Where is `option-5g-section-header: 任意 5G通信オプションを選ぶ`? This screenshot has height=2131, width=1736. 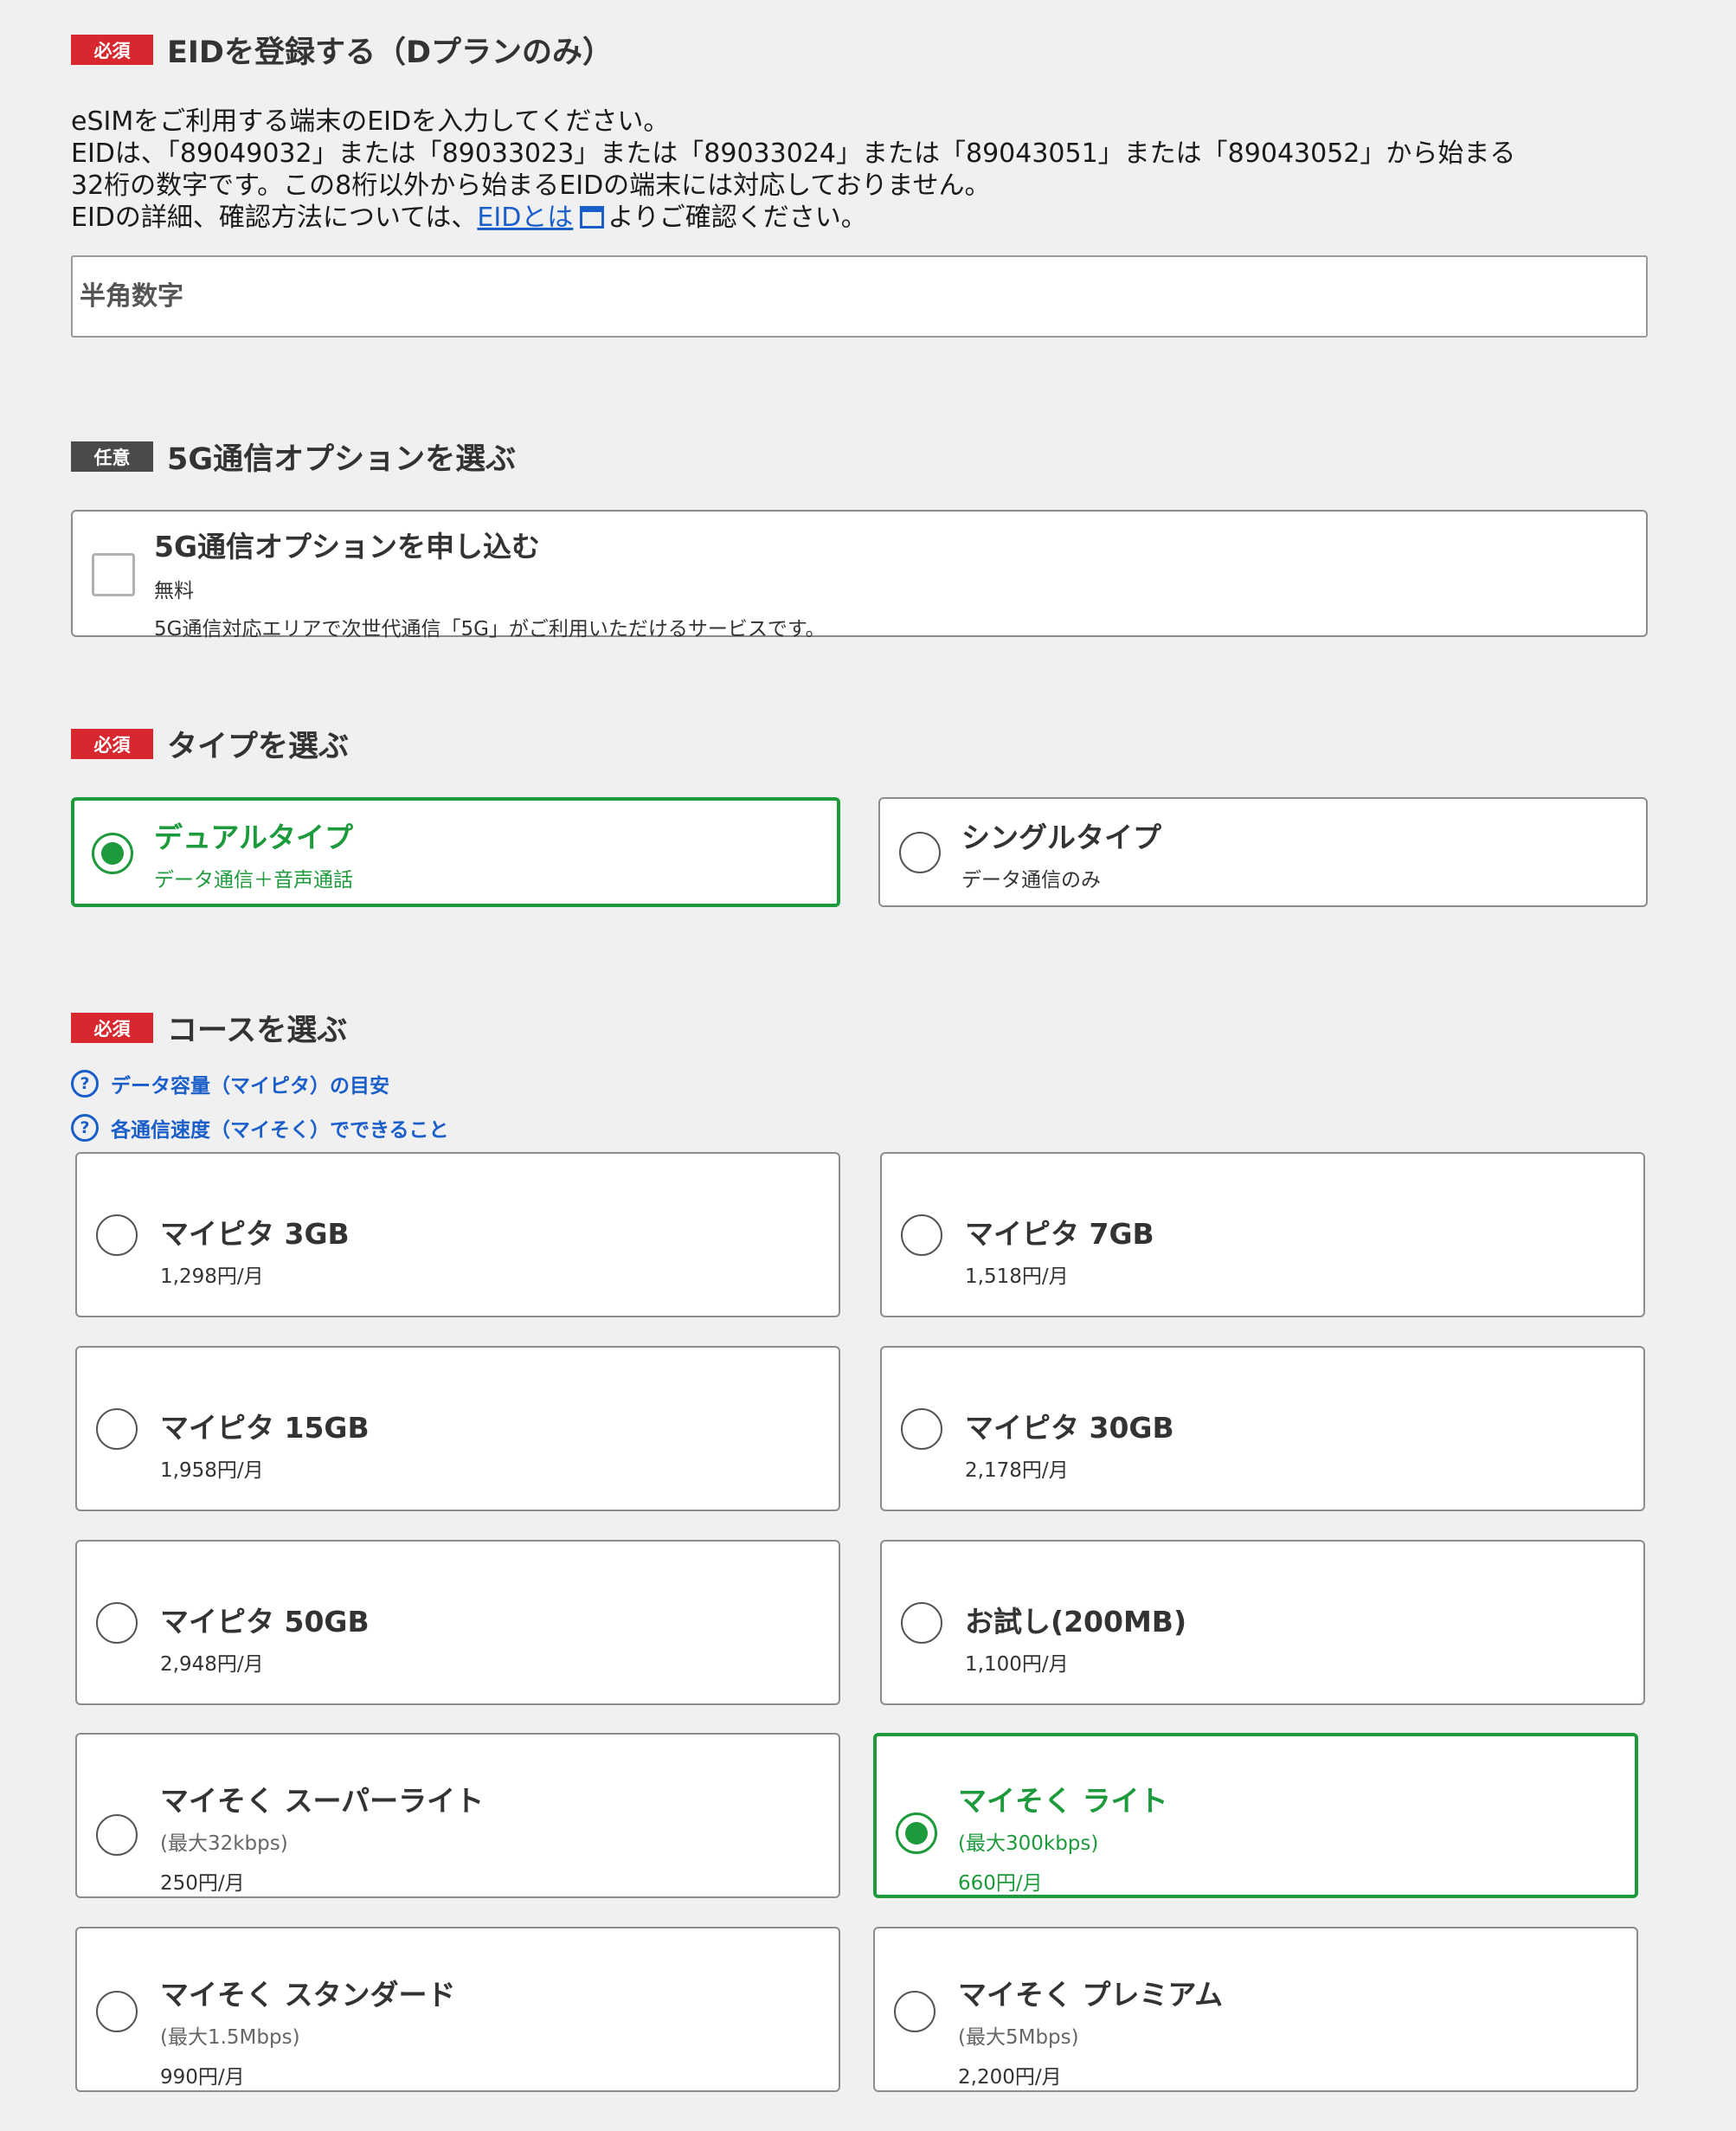
option-5g-section-header: 任意 5G通信オプションを選ぶ is located at coordinates (294, 457).